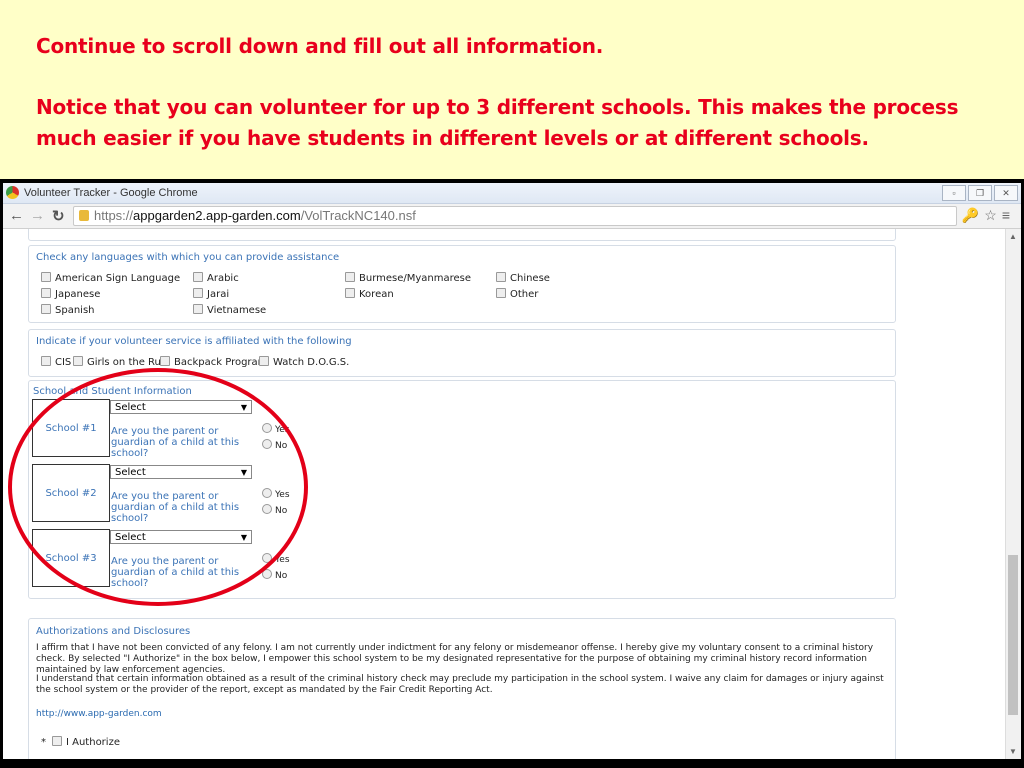 This screenshot has width=1024, height=768. I want to click on window-title: Volunteer Tracker - Google Chrome, so click(111, 193).